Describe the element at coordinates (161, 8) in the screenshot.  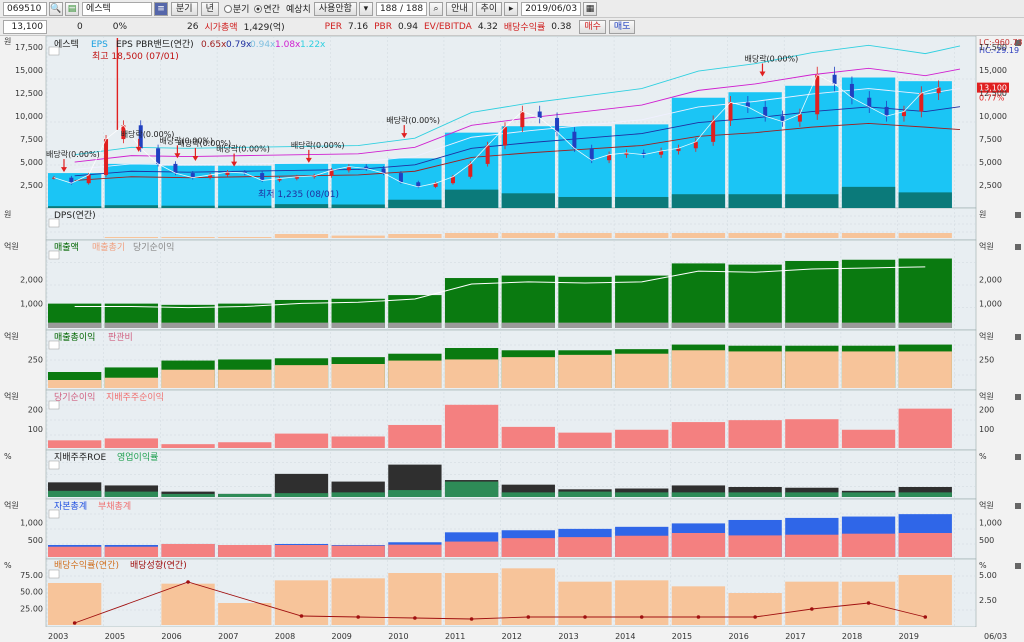
I see `period-icon: ≡` at that location.